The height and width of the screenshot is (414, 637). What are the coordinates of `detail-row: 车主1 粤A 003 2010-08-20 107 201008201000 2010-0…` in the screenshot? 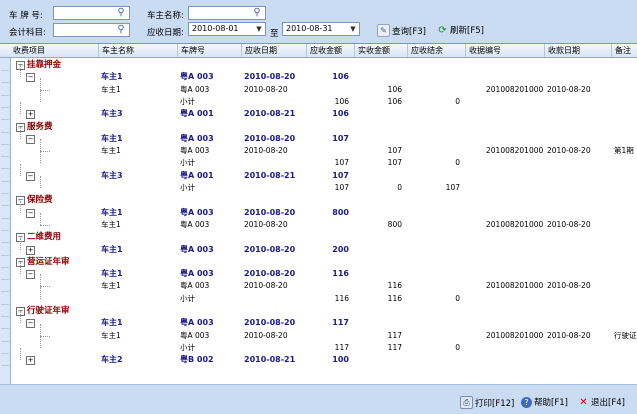 It's located at (323, 148).